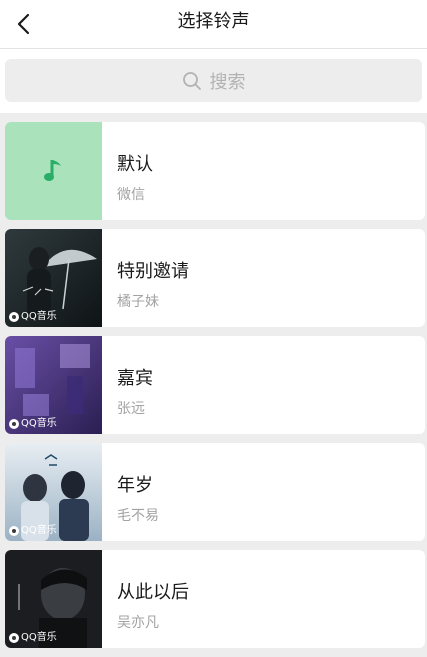 This screenshot has height=657, width=427. What do you see at coordinates (215, 171) in the screenshot?
I see `ringtone-item-default: 默认 微信` at bounding box center [215, 171].